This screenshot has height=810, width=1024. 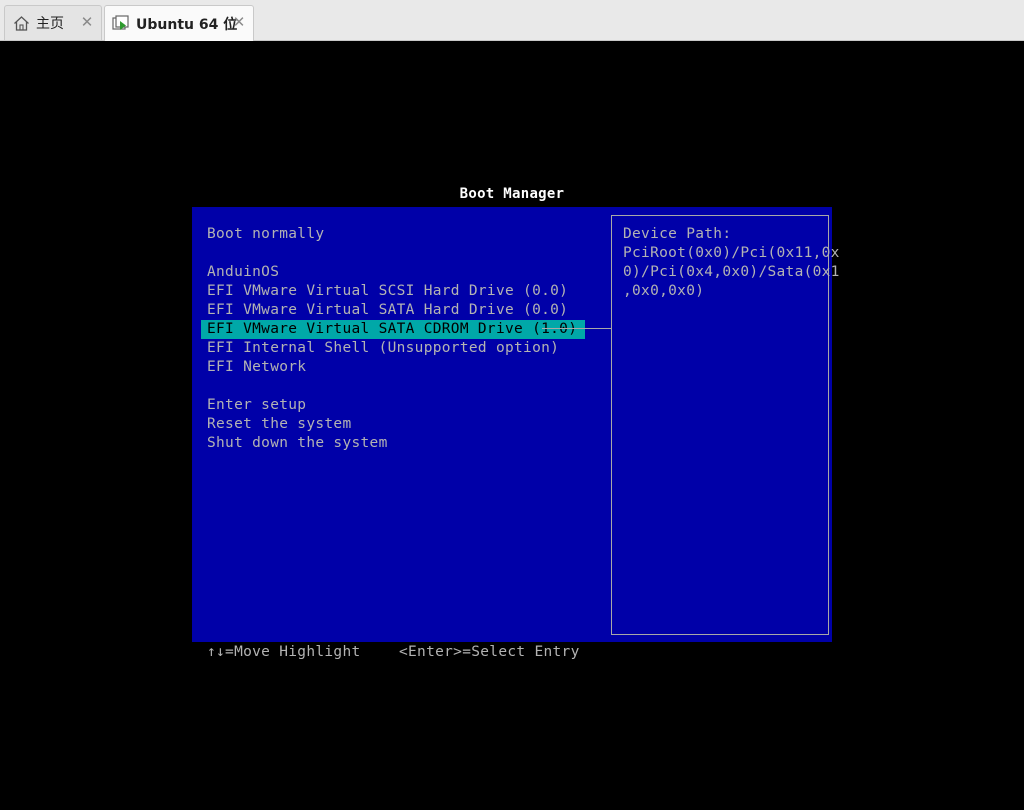 I want to click on device-path-label: Device Path:, so click(x=677, y=234).